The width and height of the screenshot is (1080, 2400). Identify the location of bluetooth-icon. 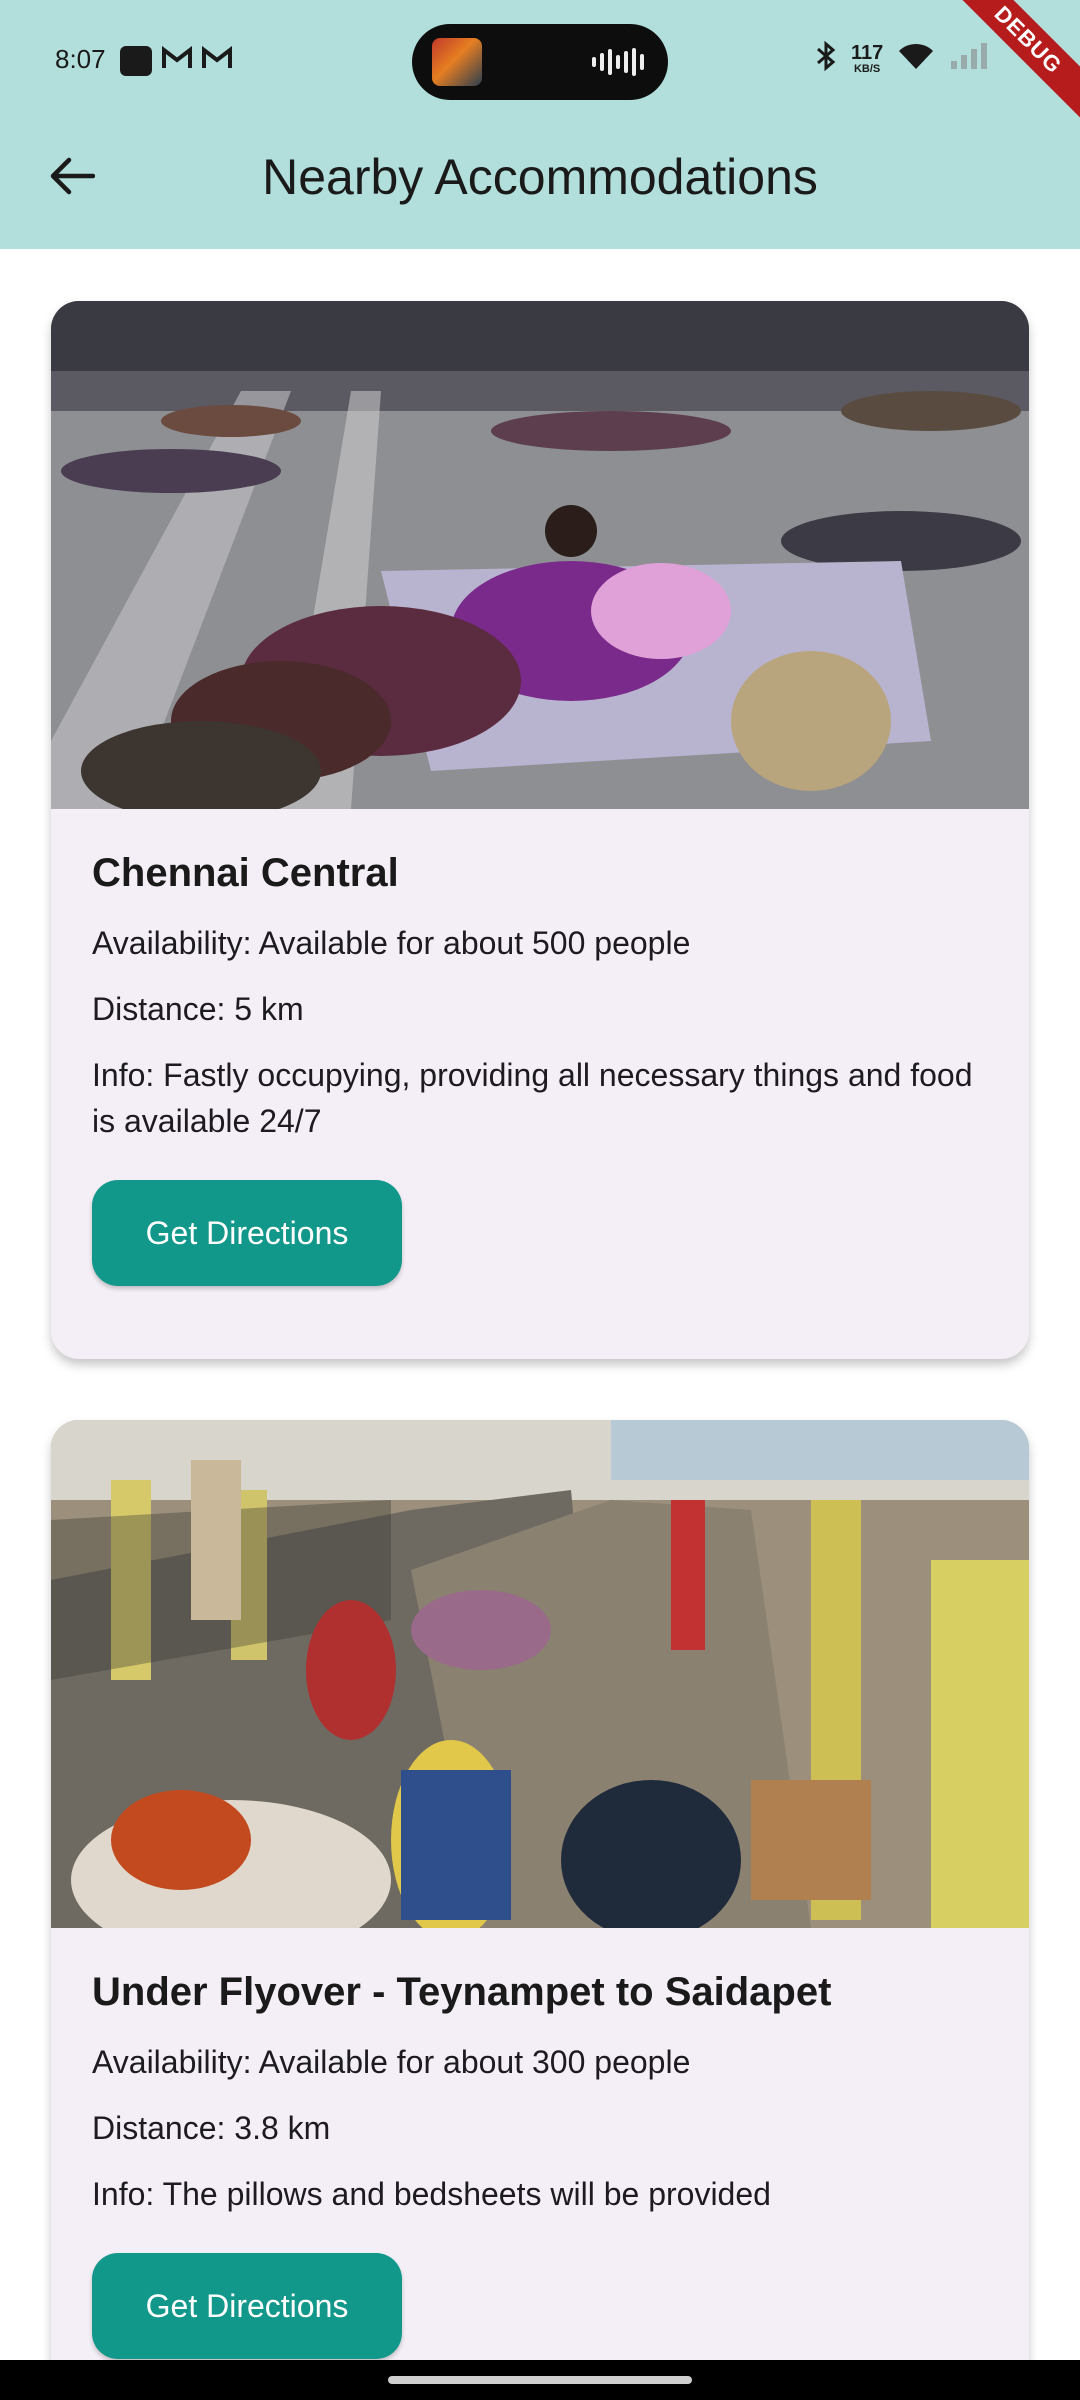
(826, 58).